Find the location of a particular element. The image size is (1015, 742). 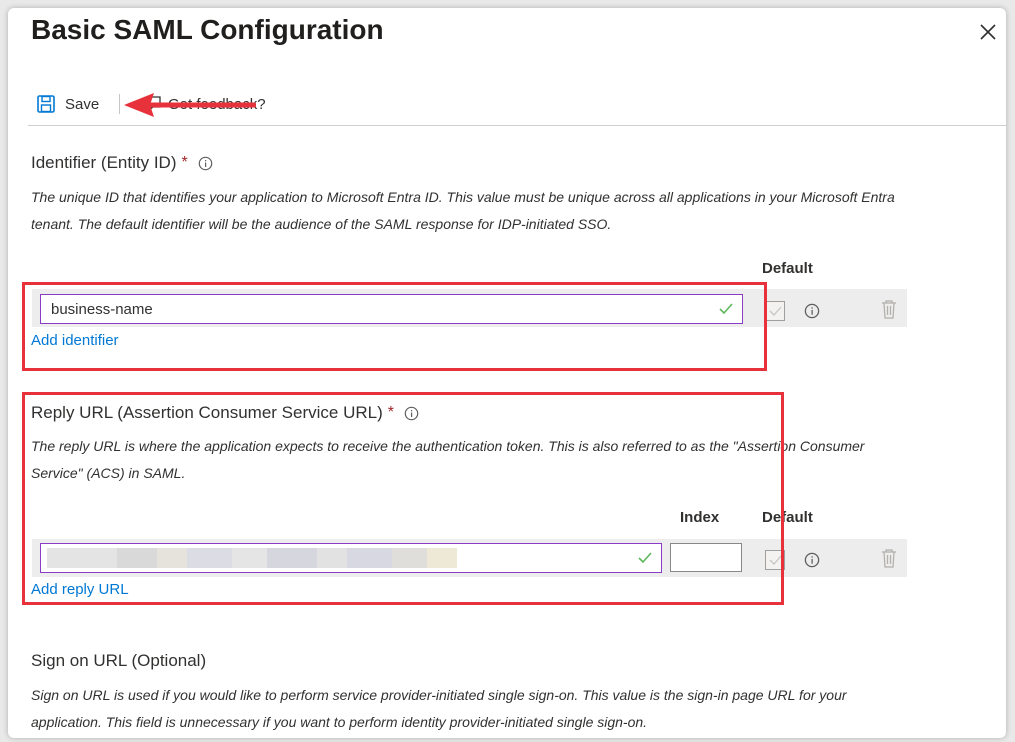

annotation-highlight-box is located at coordinates (394, 326).